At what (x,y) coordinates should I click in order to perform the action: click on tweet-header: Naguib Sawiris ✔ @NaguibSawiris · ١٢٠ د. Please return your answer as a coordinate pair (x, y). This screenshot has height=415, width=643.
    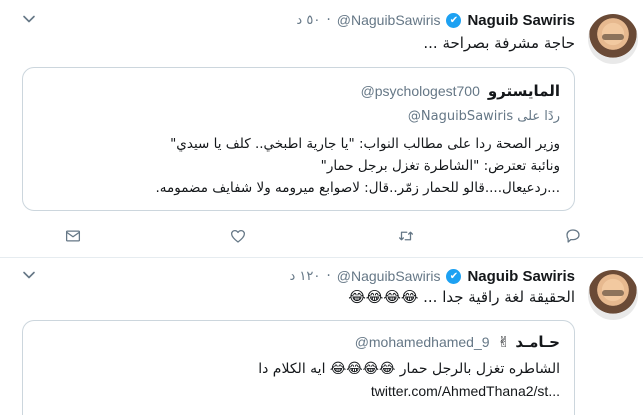
    Looking at the image, I should click on (432, 276).